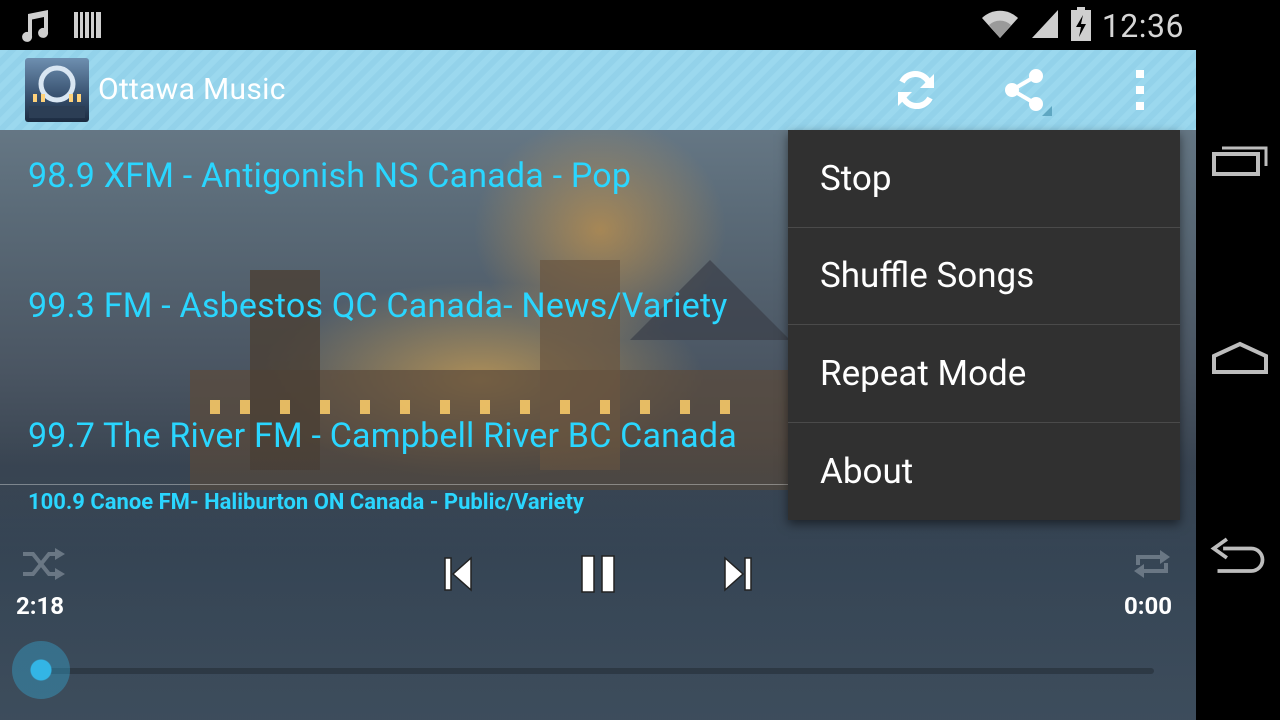 This screenshot has height=720, width=1280. I want to click on wifi-icon, so click(1000, 26).